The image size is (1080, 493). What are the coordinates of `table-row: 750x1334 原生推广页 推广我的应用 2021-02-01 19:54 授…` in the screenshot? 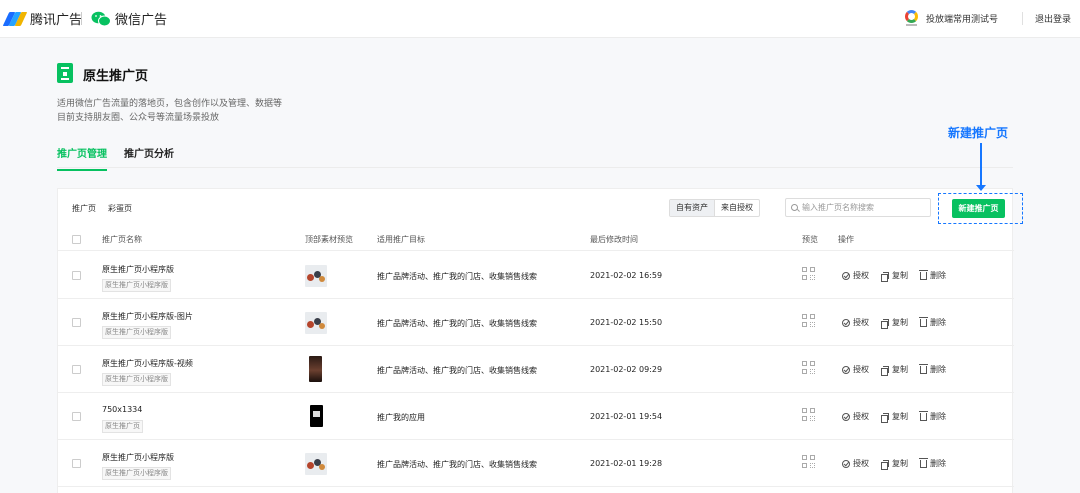 It's located at (536, 416).